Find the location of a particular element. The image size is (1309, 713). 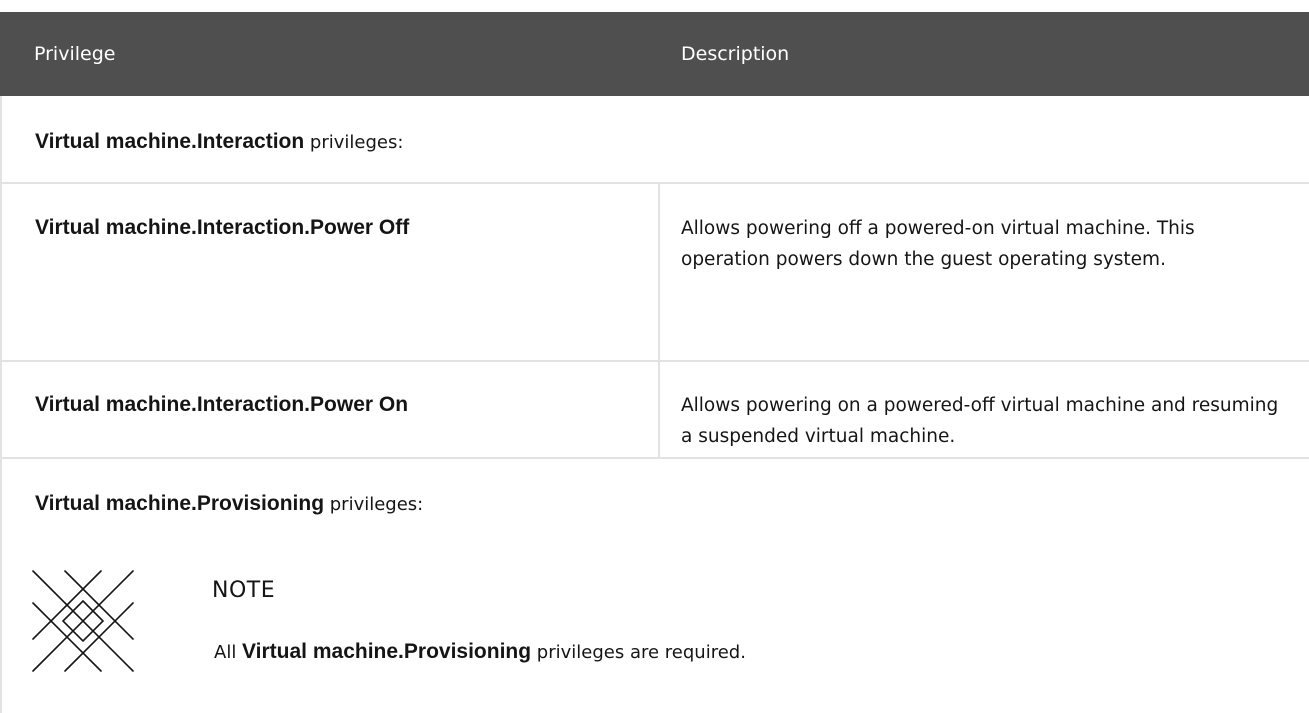

privilege-name-power-off: Virtual machine.Interaction.Power Off is located at coordinates (222, 227).